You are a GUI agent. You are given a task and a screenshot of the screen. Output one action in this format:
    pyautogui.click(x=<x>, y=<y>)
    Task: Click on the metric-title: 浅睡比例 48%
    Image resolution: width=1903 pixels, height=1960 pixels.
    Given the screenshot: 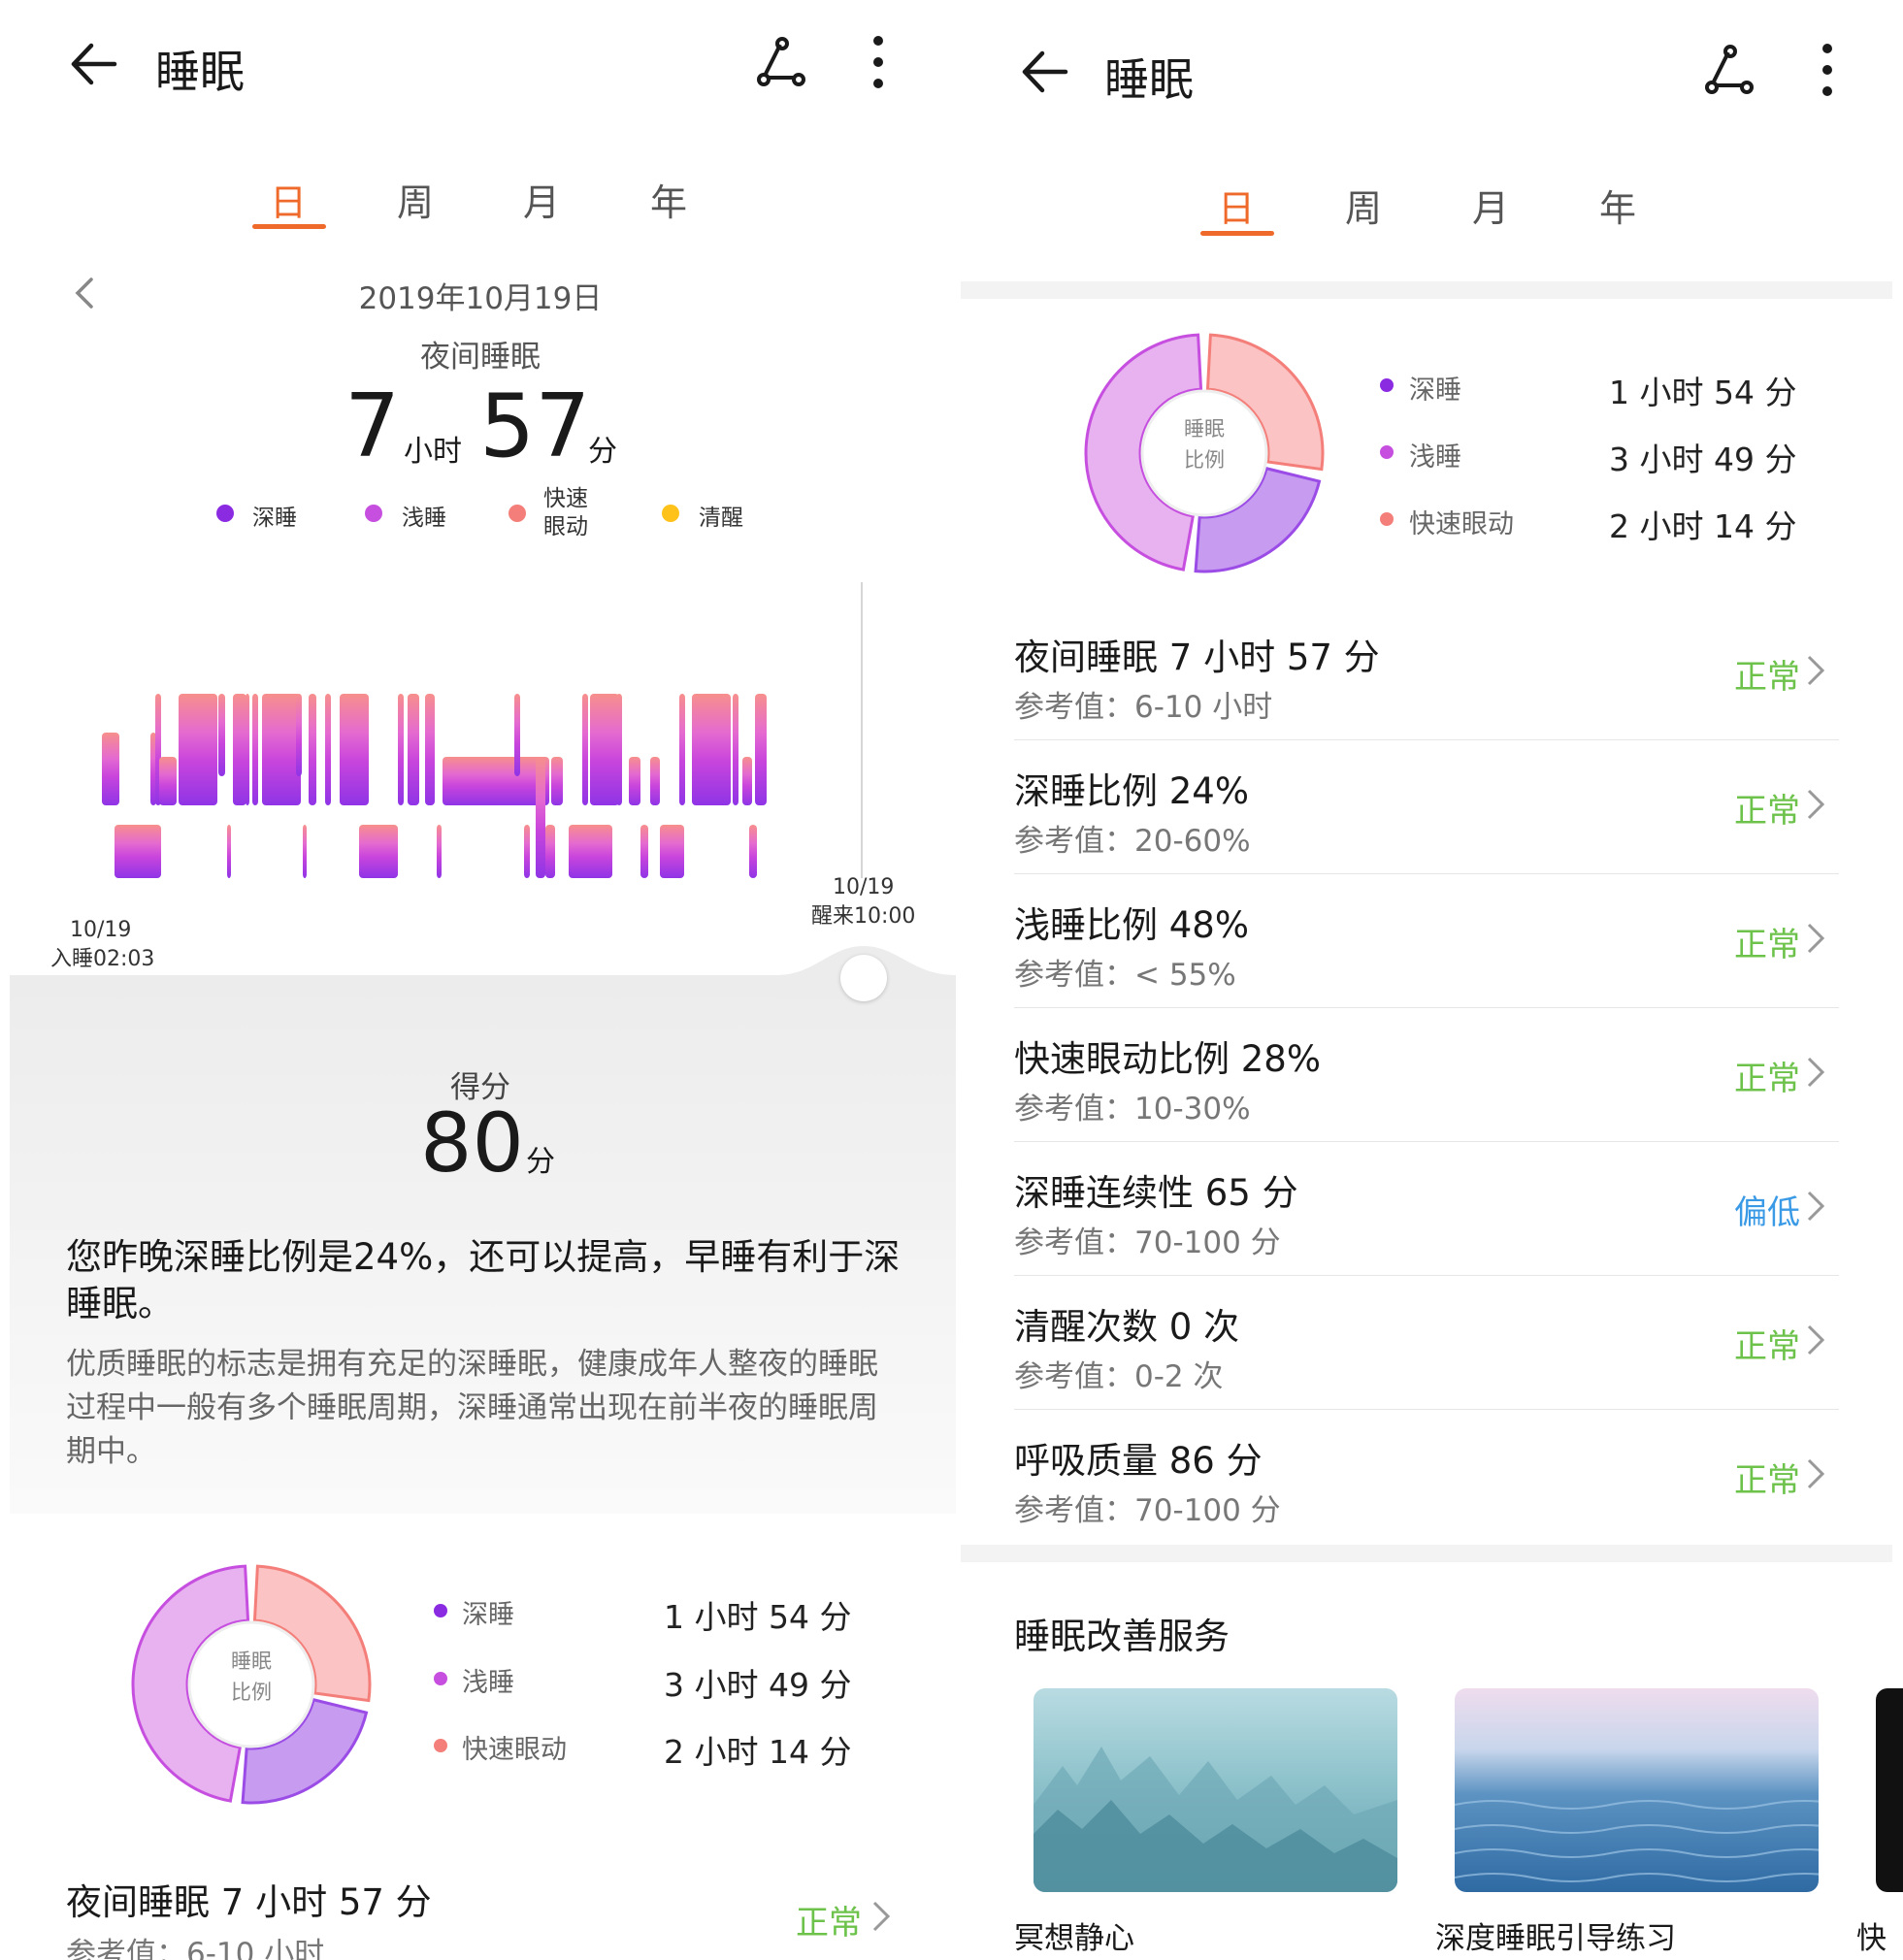 What is the action you would take?
    pyautogui.click(x=1131, y=925)
    